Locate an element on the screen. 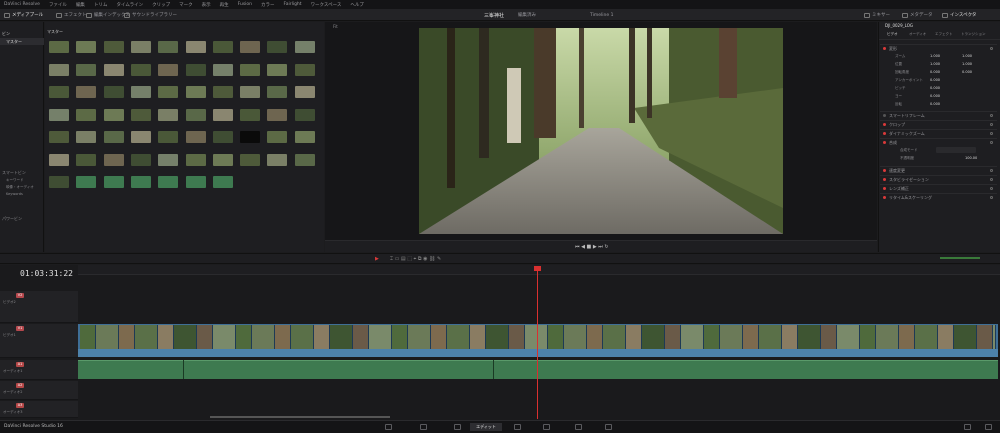 The height and width of the screenshot is (433, 1000). section-smart-reframe: スマートリフレーム is located at coordinates (938, 115).